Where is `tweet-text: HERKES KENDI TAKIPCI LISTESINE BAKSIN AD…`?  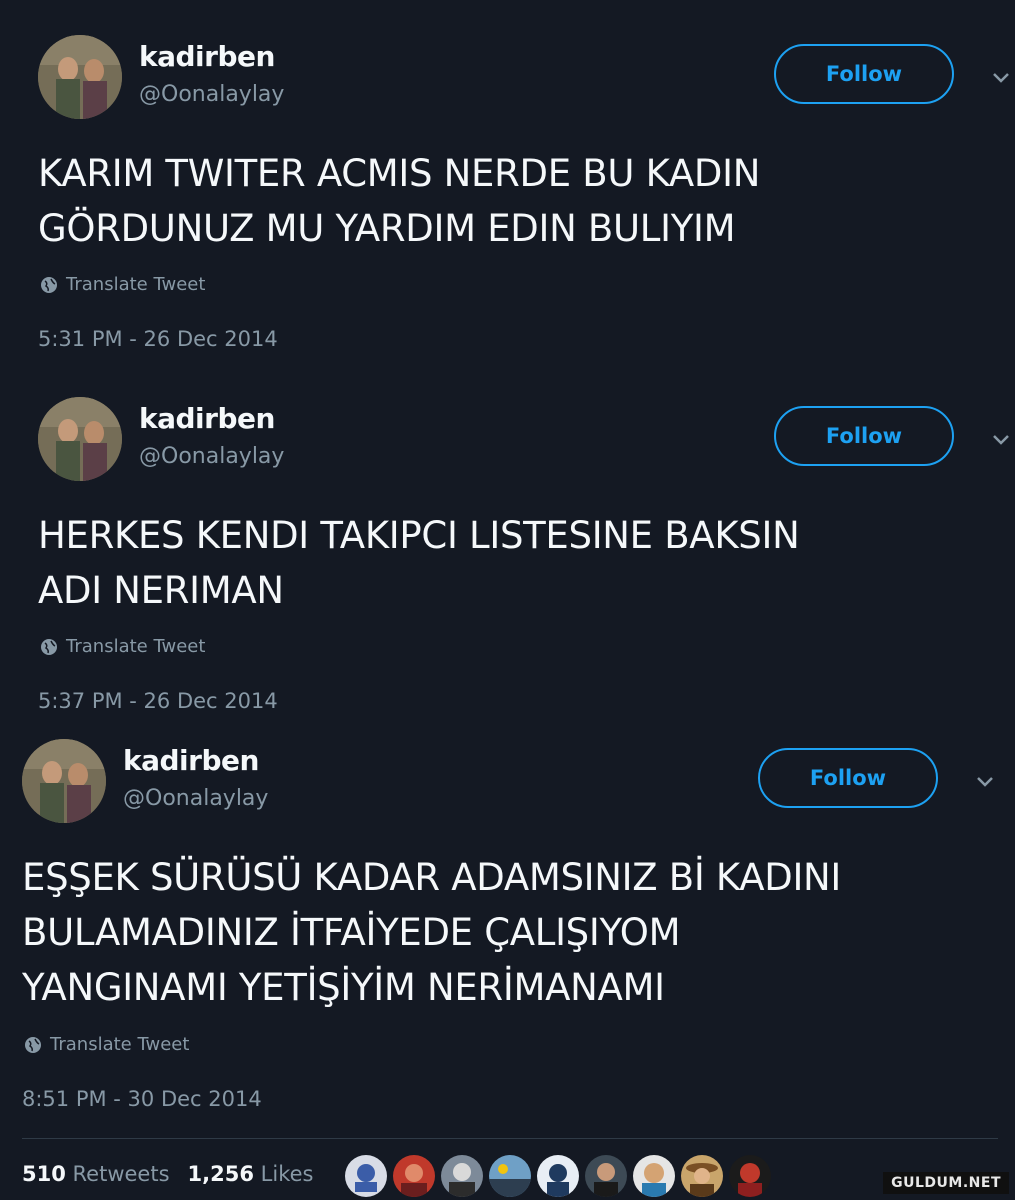
tweet-text: HERKES KENDI TAKIPCI LISTESINE BAKSIN AD… is located at coordinates (419, 563).